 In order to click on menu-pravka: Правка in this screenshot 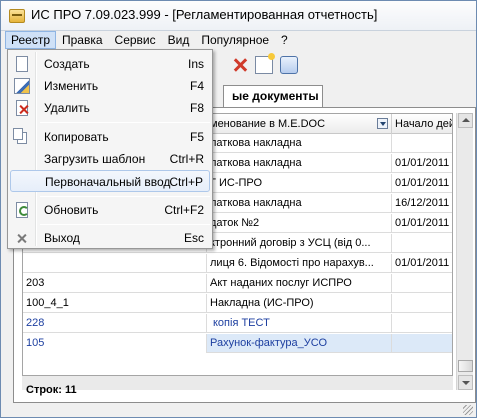, I will do `click(82, 40)`.